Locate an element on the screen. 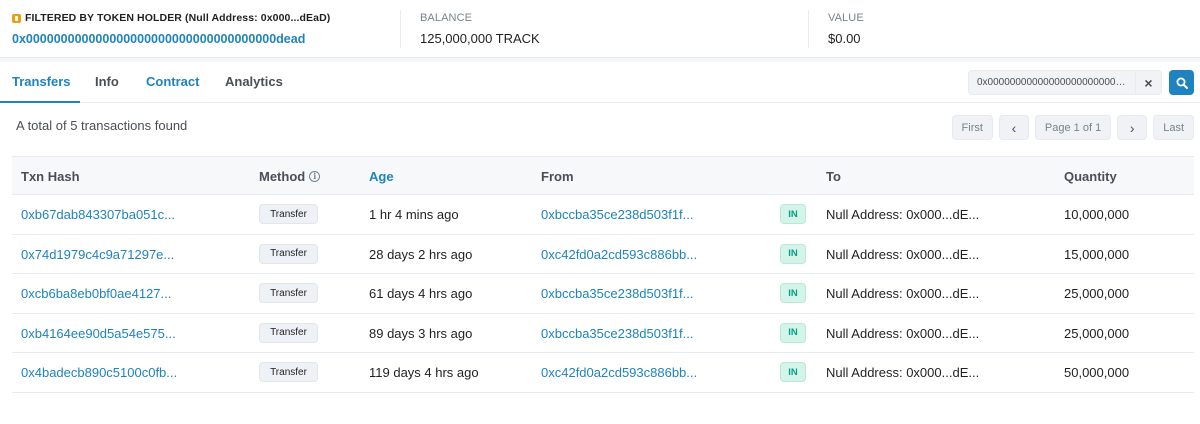 Image resolution: width=1200 pixels, height=424 pixels. tab-analytics: Analytics is located at coordinates (254, 81).